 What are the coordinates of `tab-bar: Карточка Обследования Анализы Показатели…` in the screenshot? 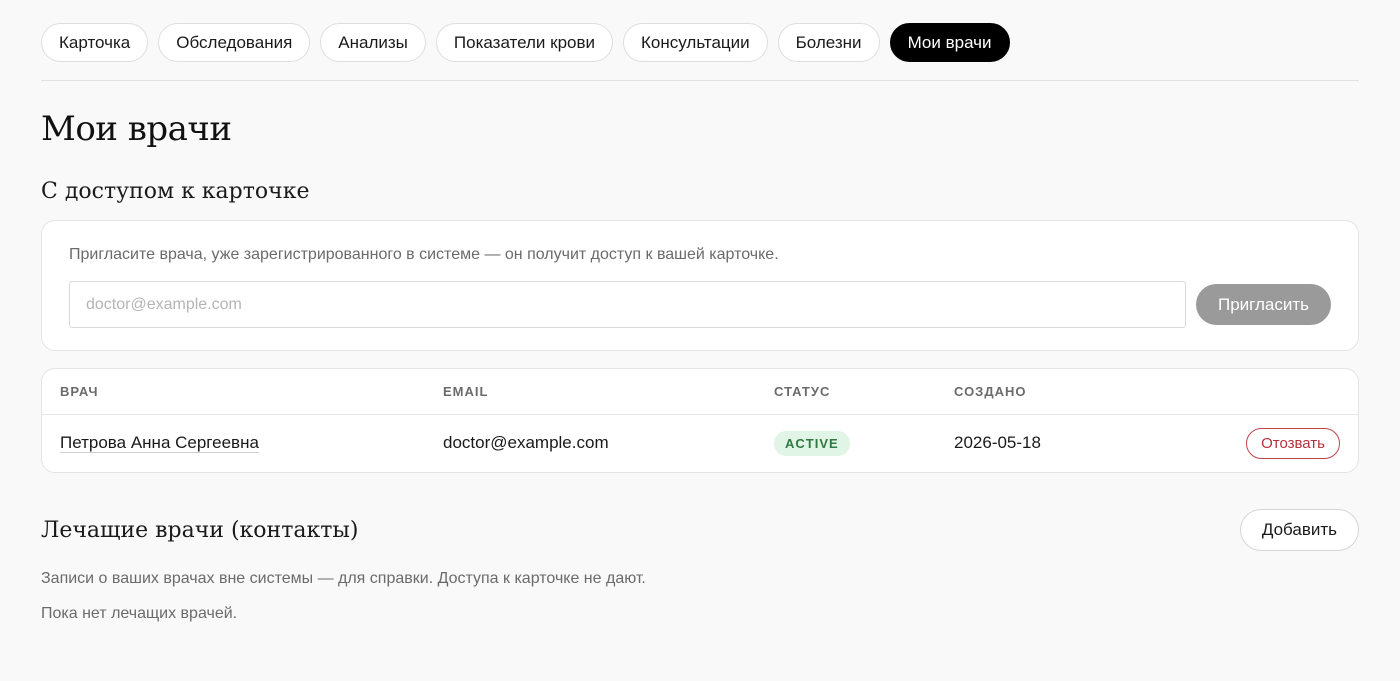 It's located at (700, 40).